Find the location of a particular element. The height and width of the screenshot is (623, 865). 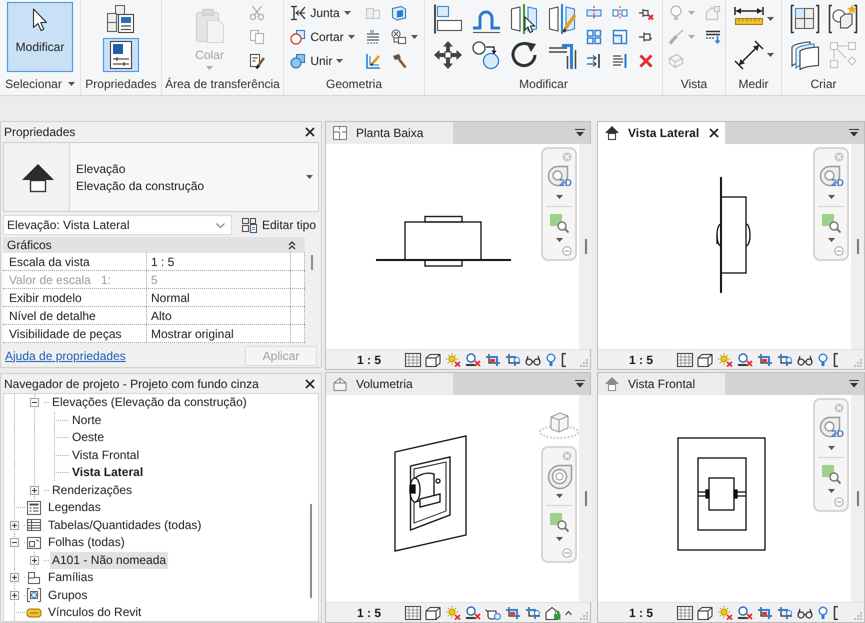

tree-item: Oeste is located at coordinates (88, 437).